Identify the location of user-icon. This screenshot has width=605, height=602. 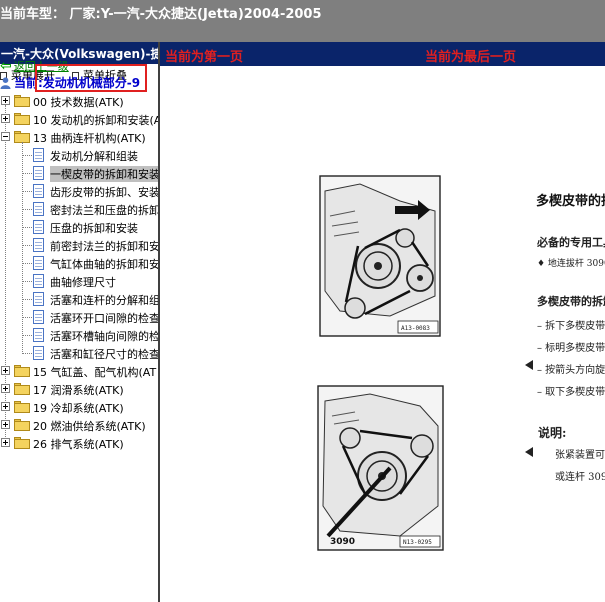
(5, 83).